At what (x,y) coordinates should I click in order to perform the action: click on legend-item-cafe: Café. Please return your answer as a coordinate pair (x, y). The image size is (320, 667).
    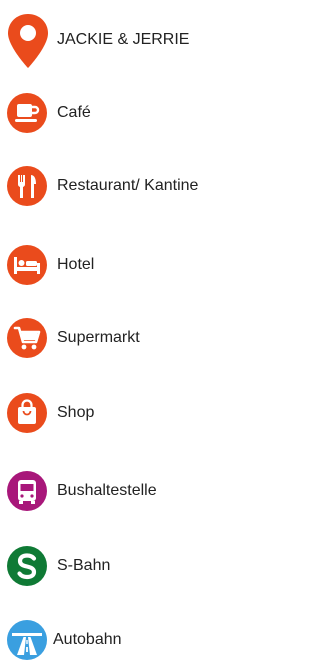
    Looking at the image, I should click on (124, 113).